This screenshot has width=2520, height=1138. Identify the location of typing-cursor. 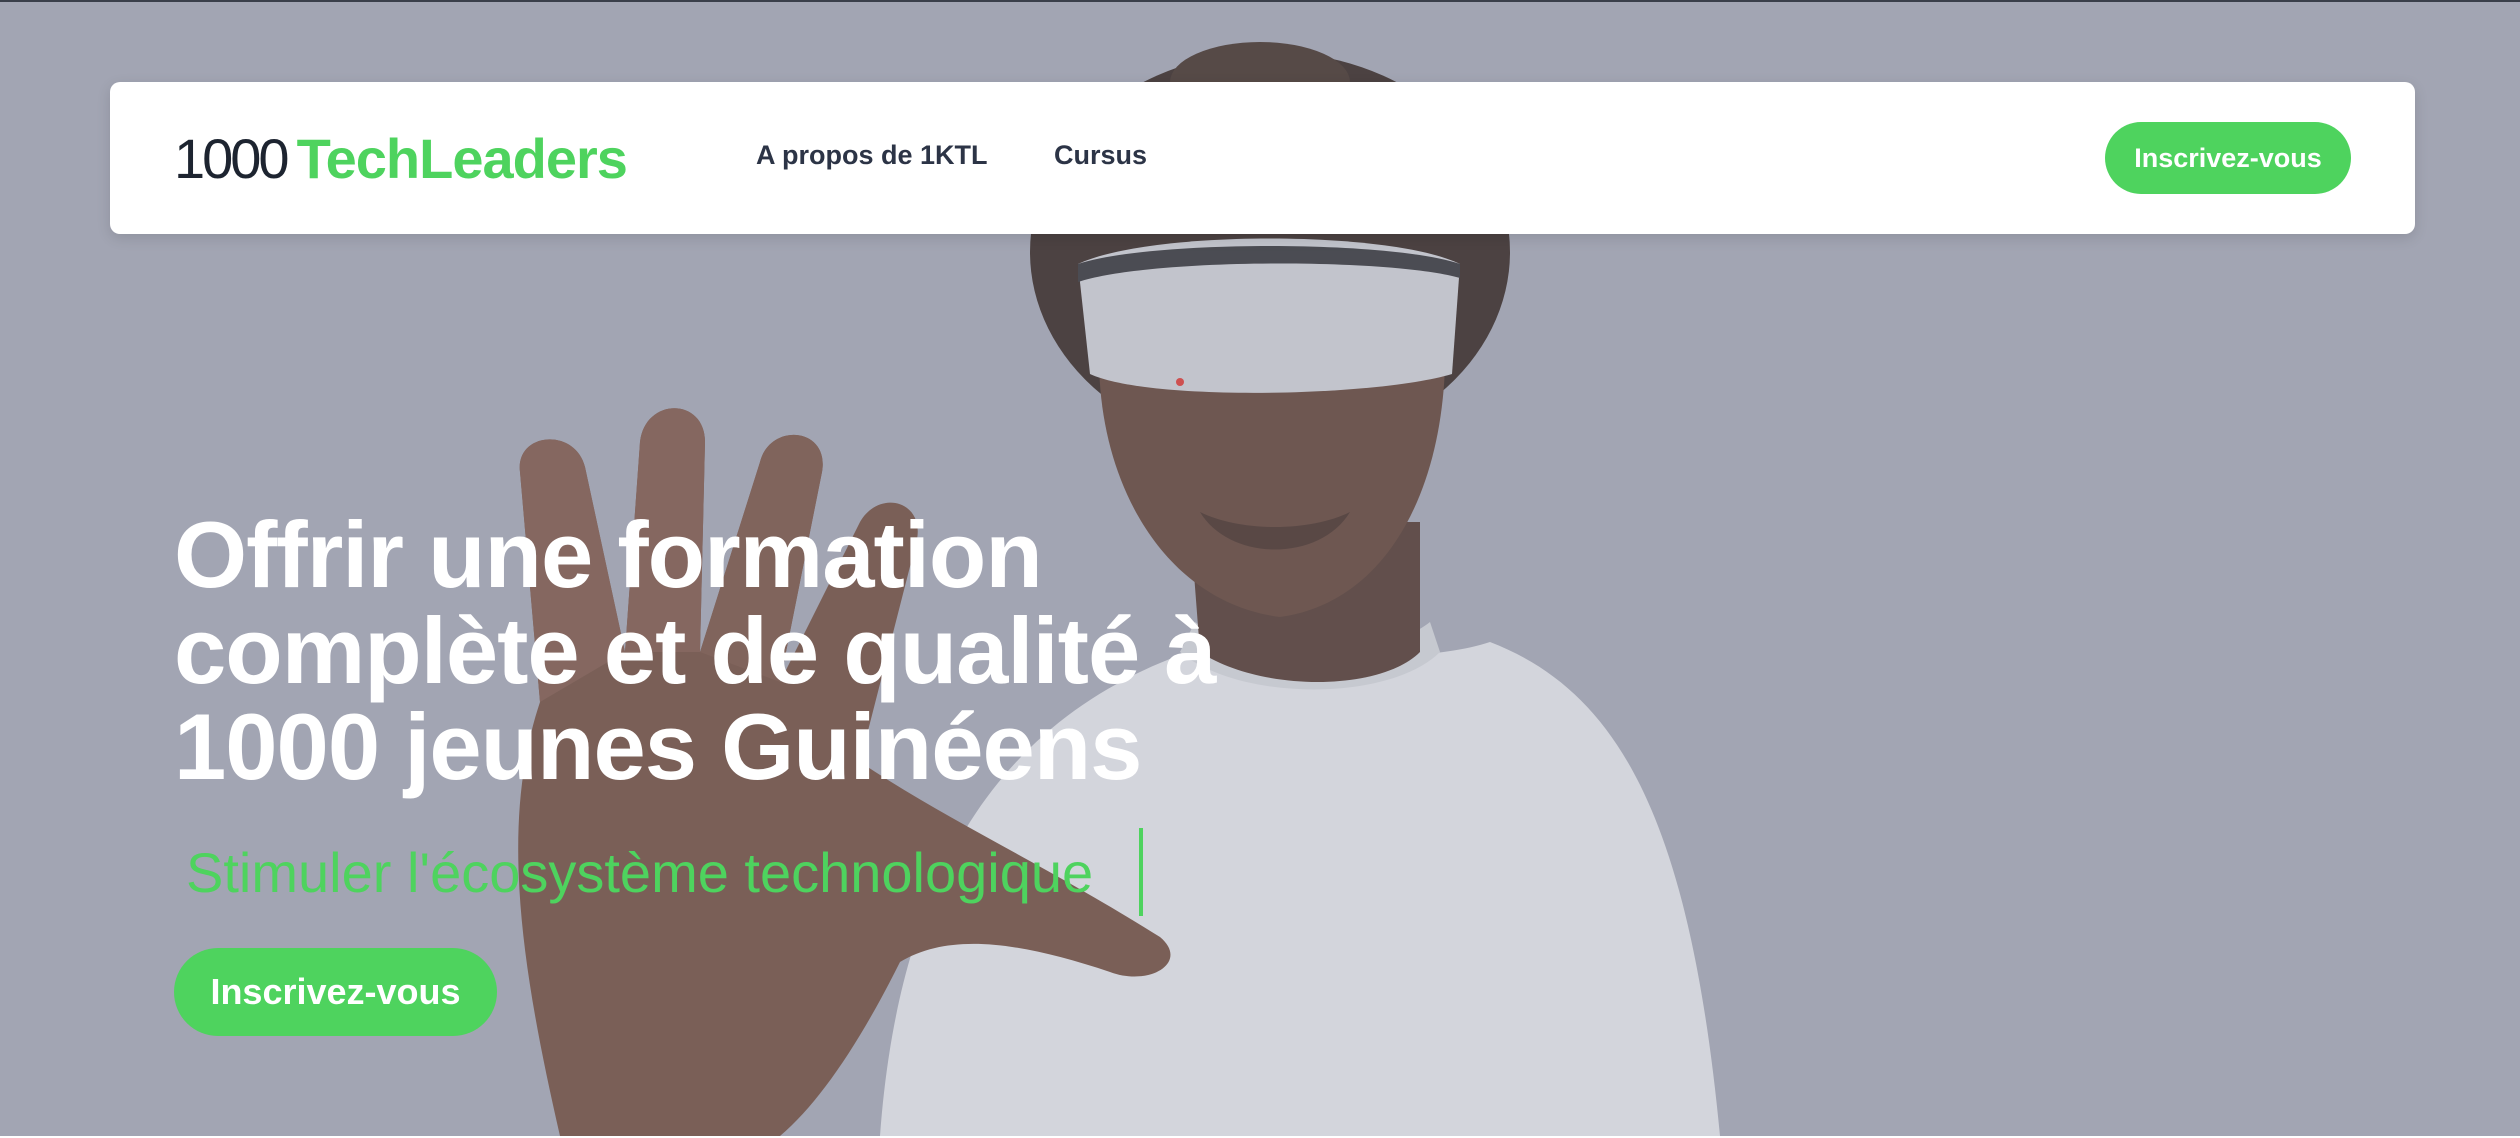
(1141, 872).